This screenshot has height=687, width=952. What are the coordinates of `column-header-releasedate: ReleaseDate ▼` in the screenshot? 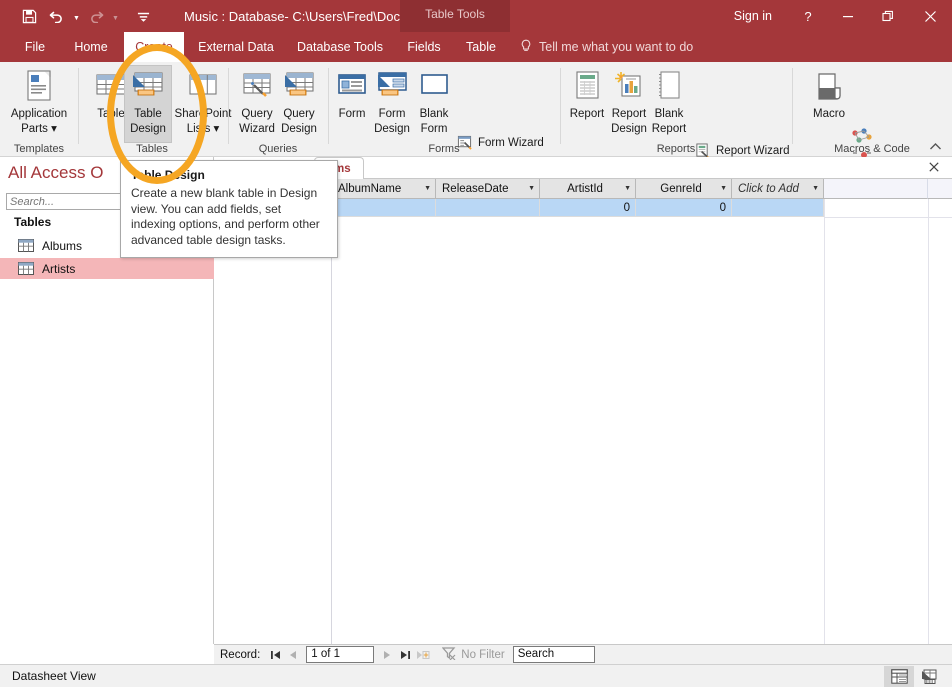 It's located at (488, 189).